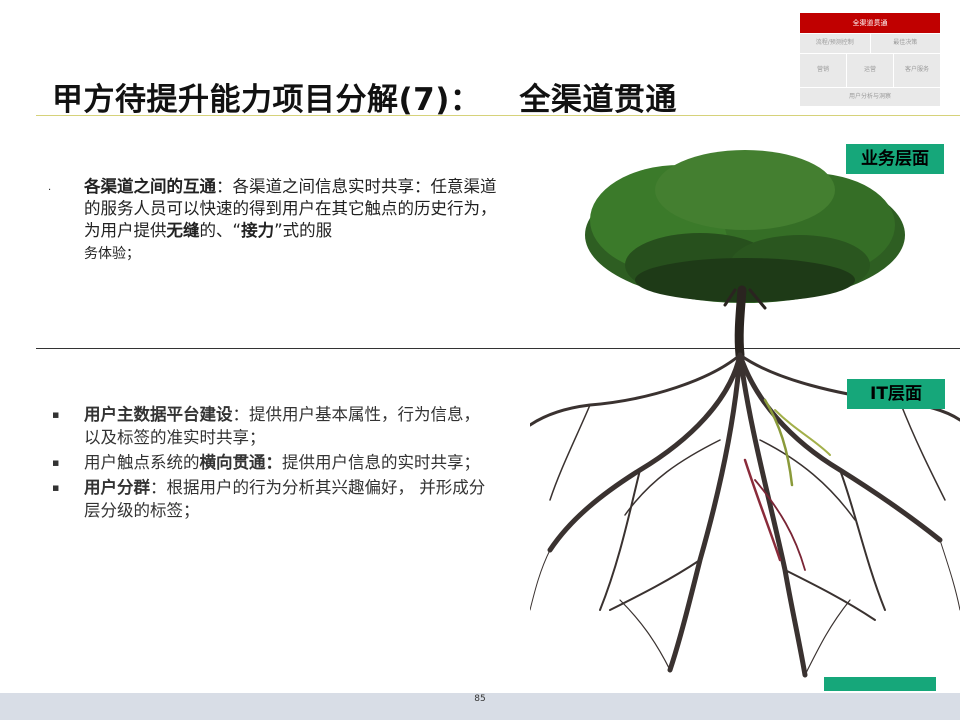 The height and width of the screenshot is (720, 960). I want to click on layer-tag-cropped, so click(880, 684).